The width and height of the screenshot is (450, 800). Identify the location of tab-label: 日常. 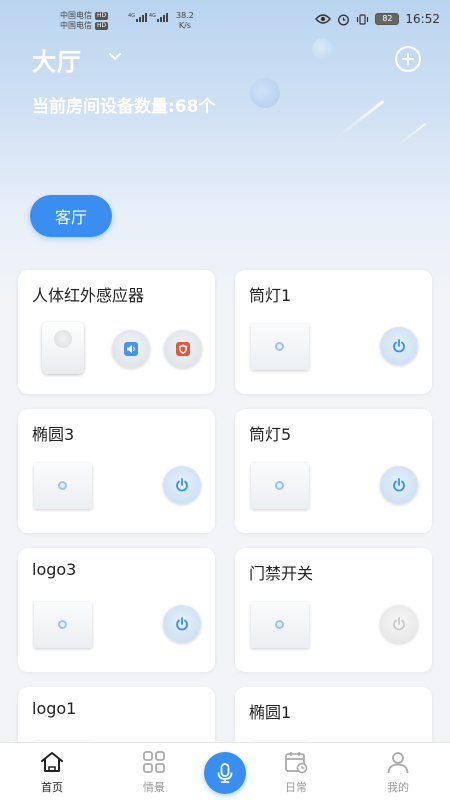
(296, 787).